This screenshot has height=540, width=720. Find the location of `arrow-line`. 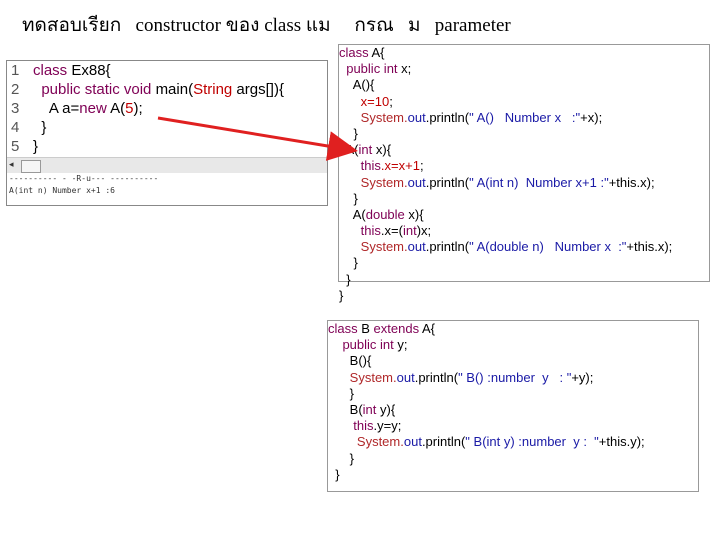

arrow-line is located at coordinates (257, 138).